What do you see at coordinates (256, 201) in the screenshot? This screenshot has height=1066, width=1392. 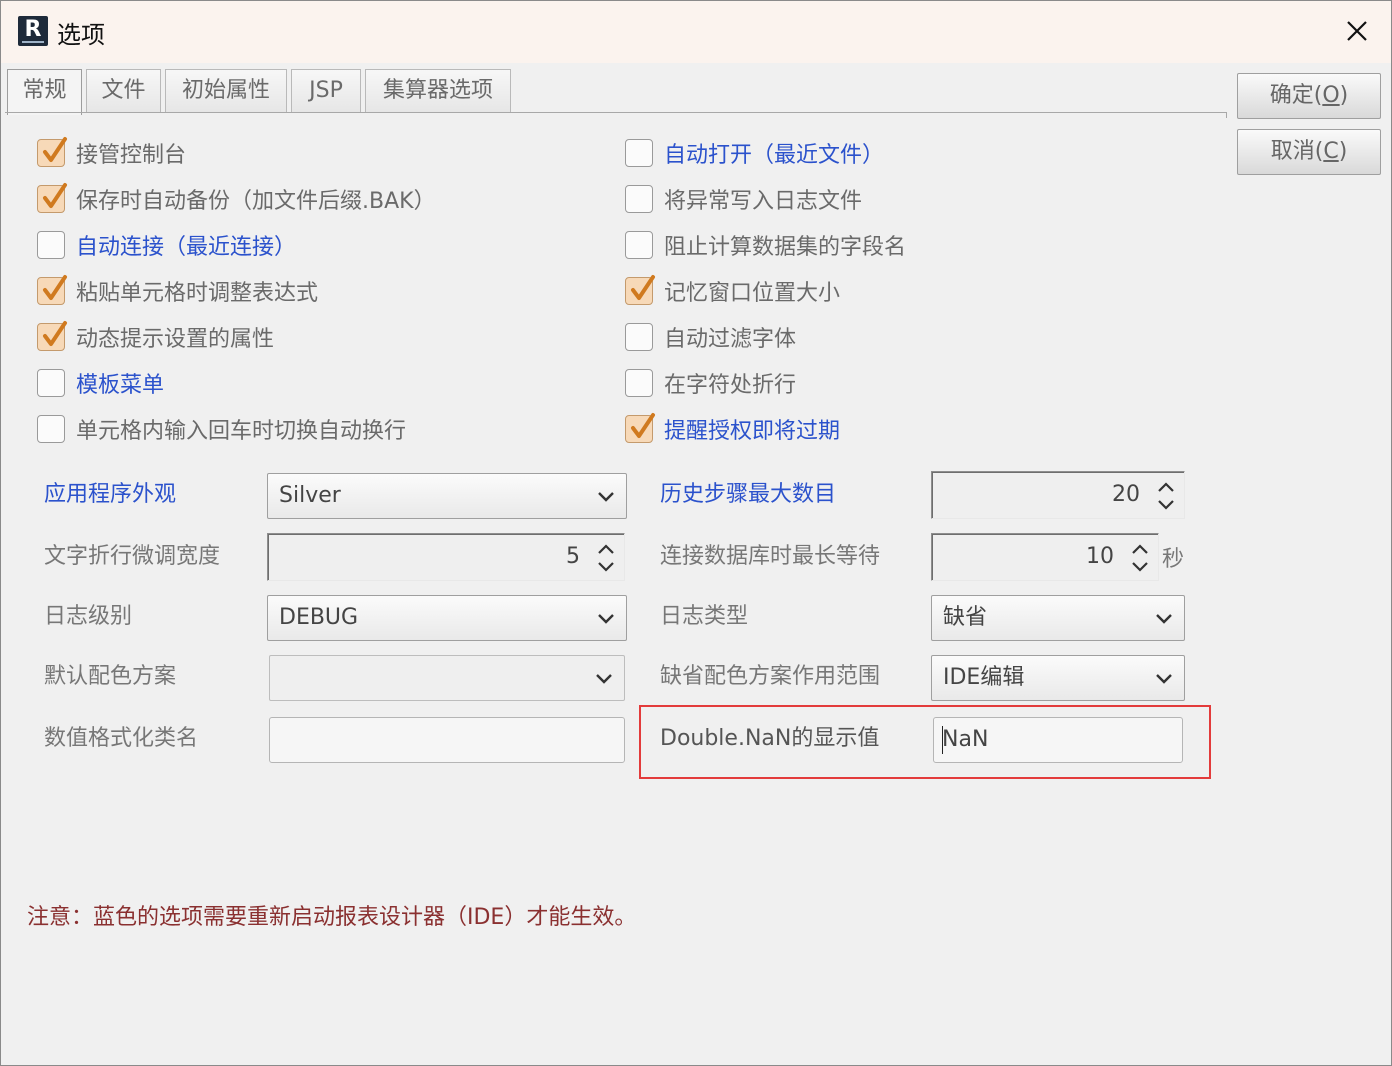 I see `checkbox-label: 保存时自动备份（加文件后缀.BAK）` at bounding box center [256, 201].